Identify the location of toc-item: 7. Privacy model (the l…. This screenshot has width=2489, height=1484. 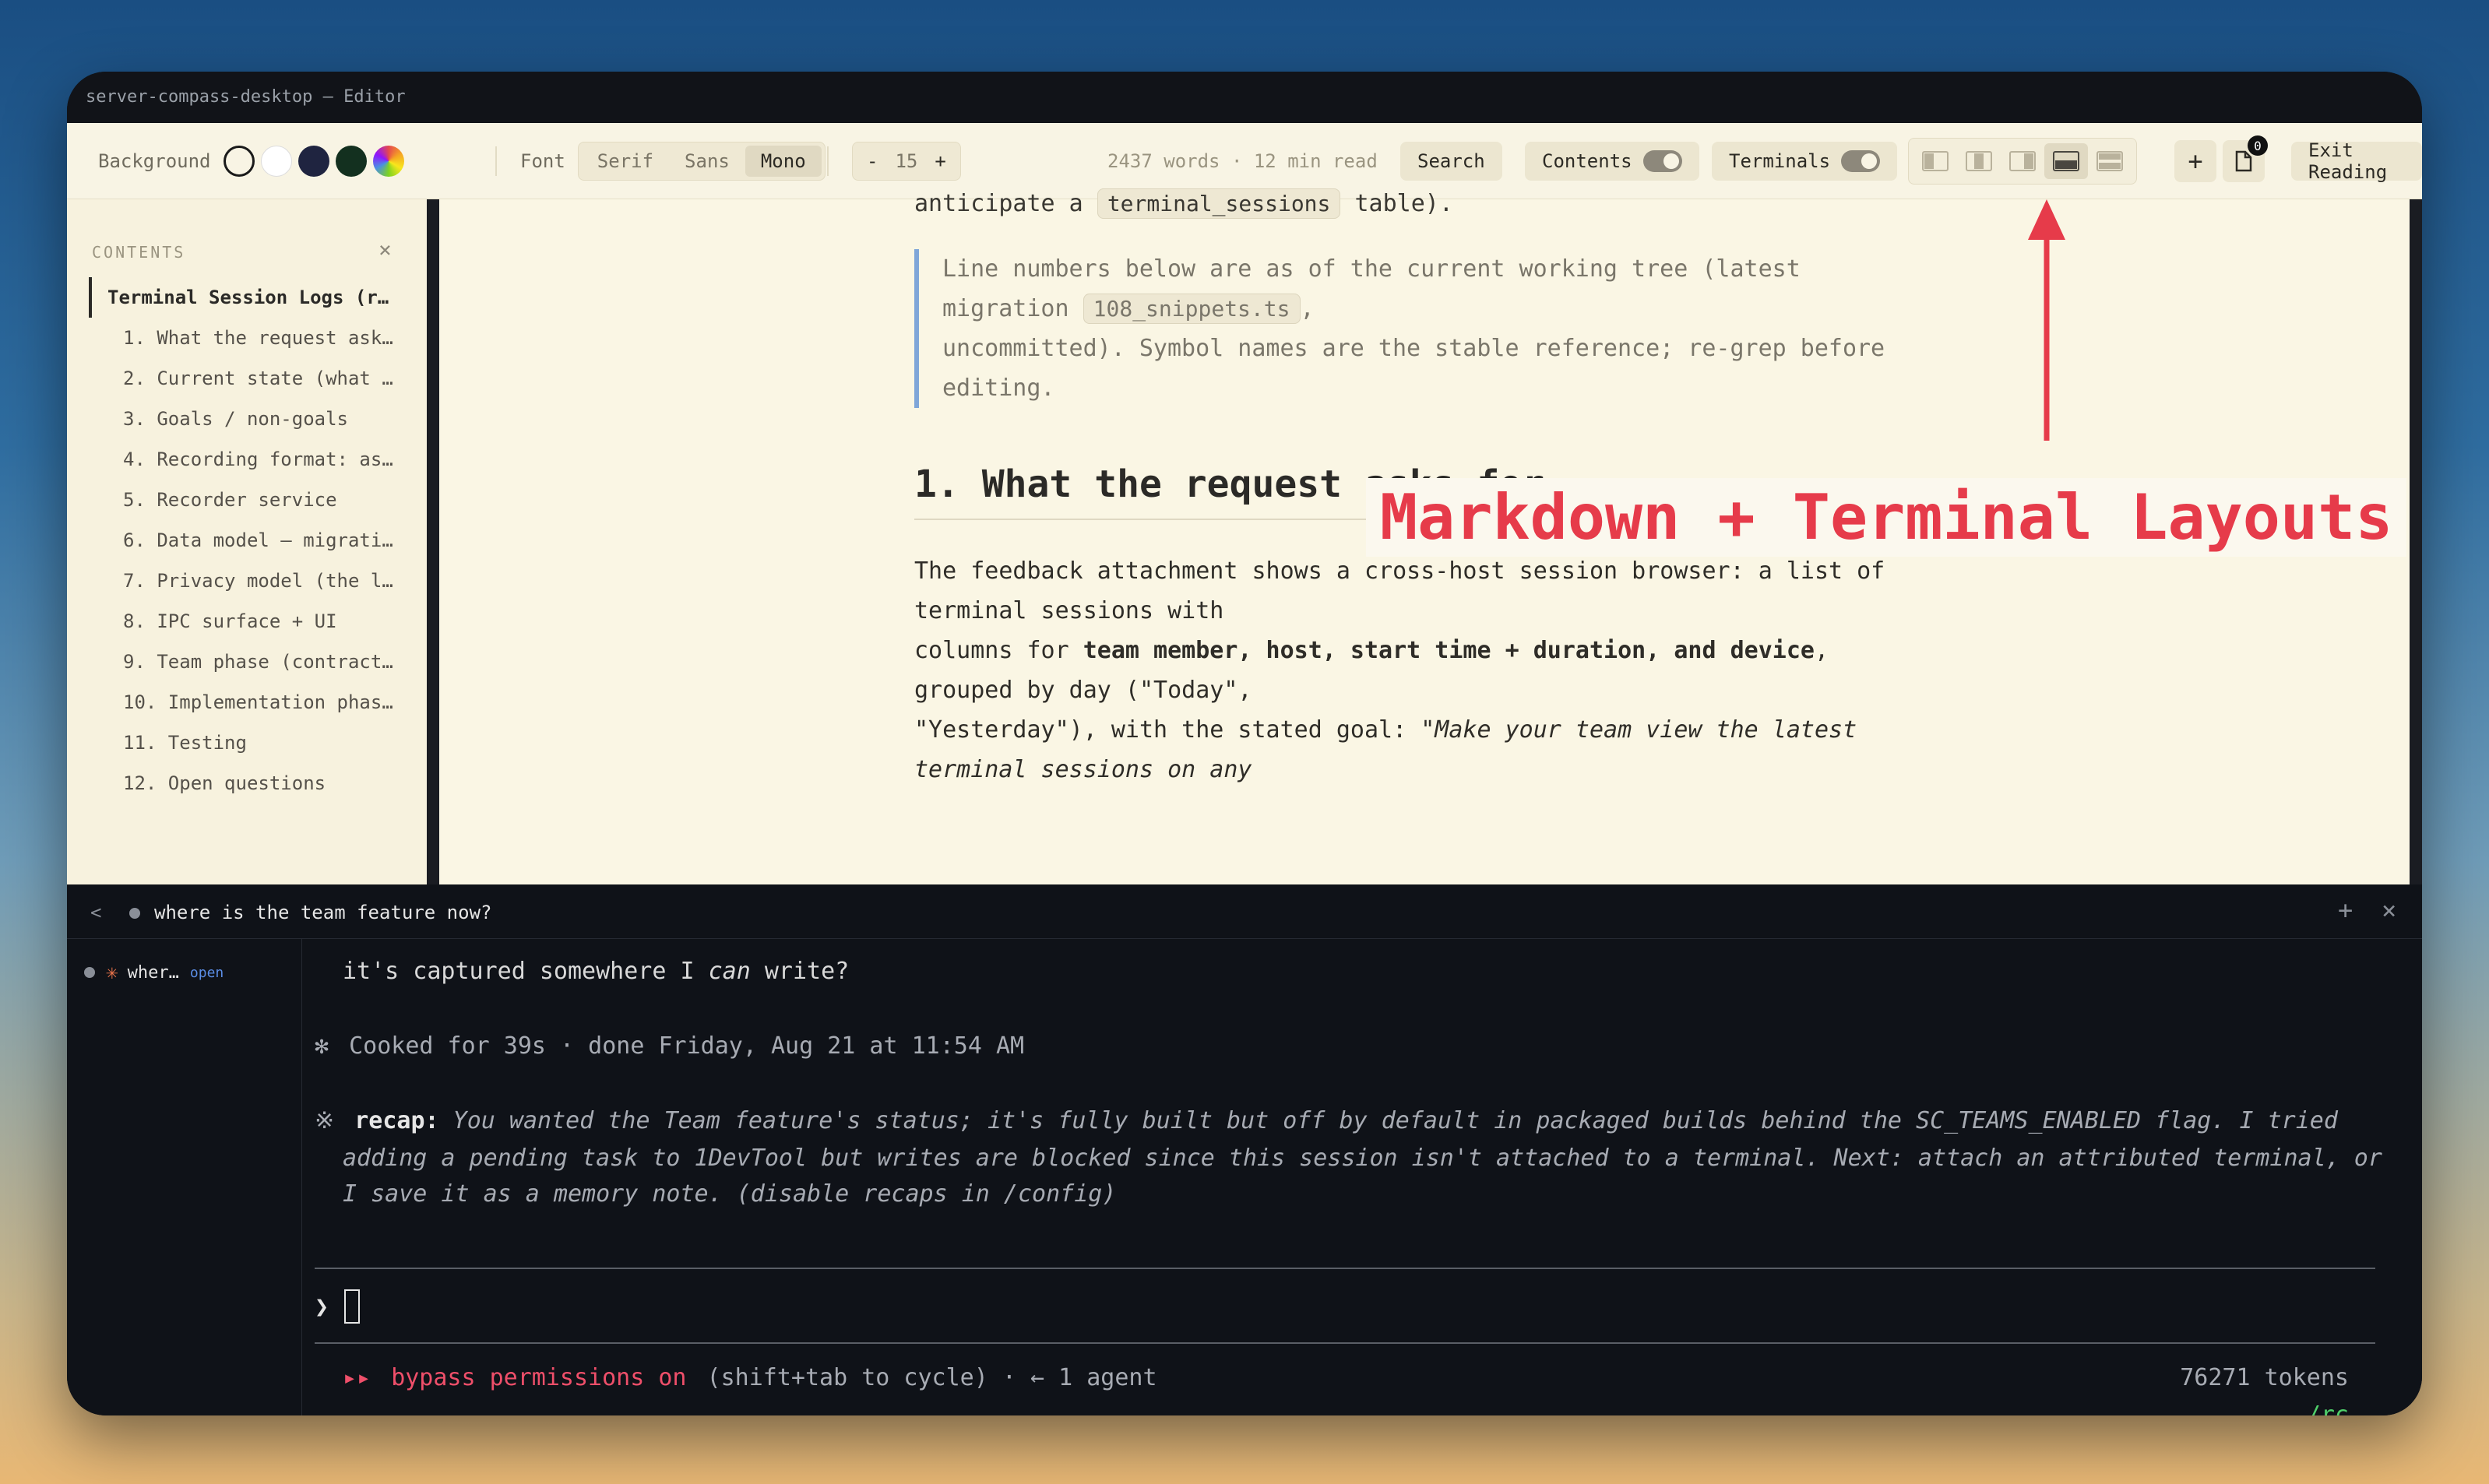
(252, 581).